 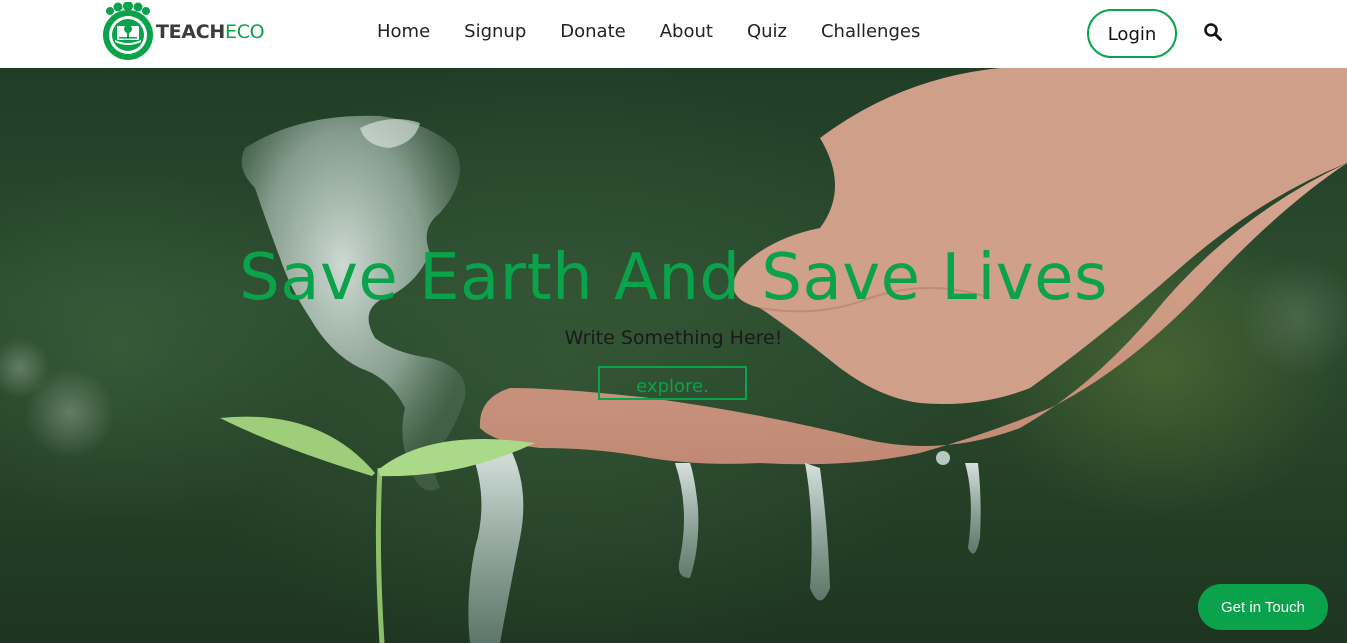 I want to click on hero-title: Save Earth And Save Lives, so click(x=673, y=278).